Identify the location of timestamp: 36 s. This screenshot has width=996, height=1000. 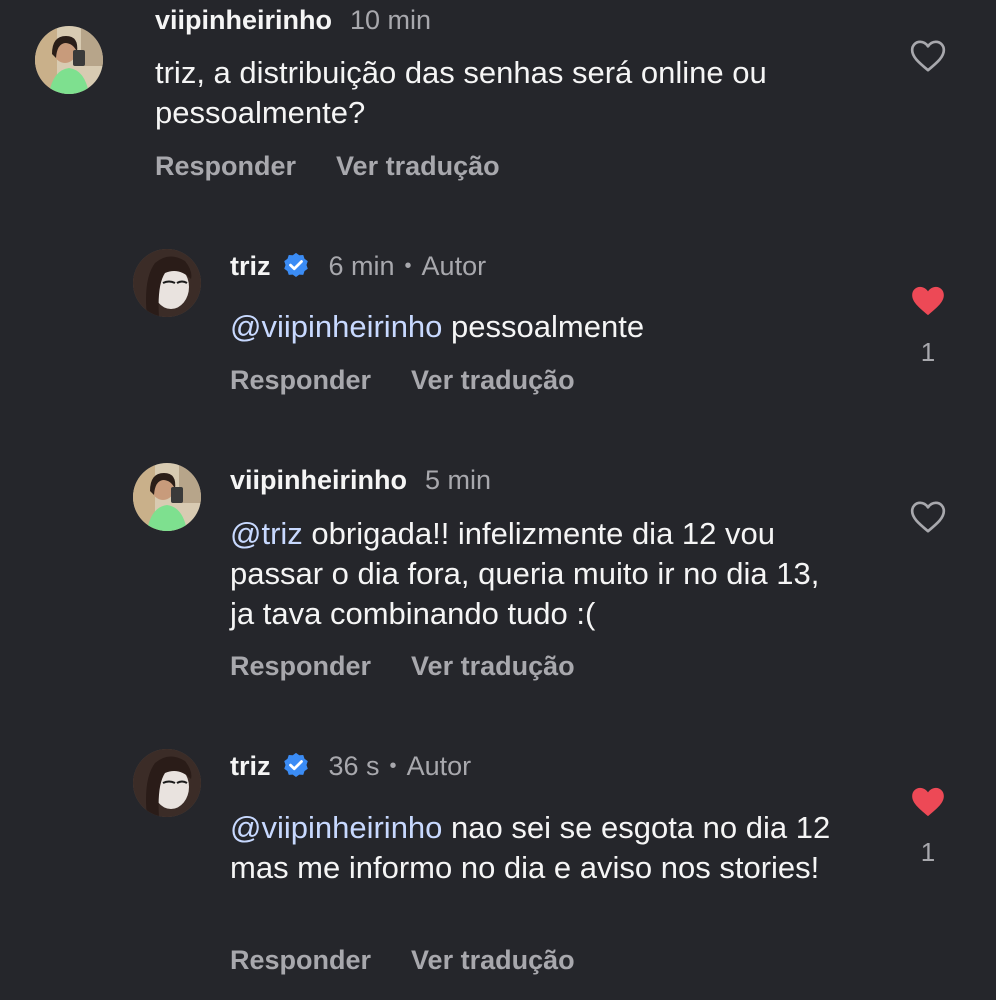
(354, 766).